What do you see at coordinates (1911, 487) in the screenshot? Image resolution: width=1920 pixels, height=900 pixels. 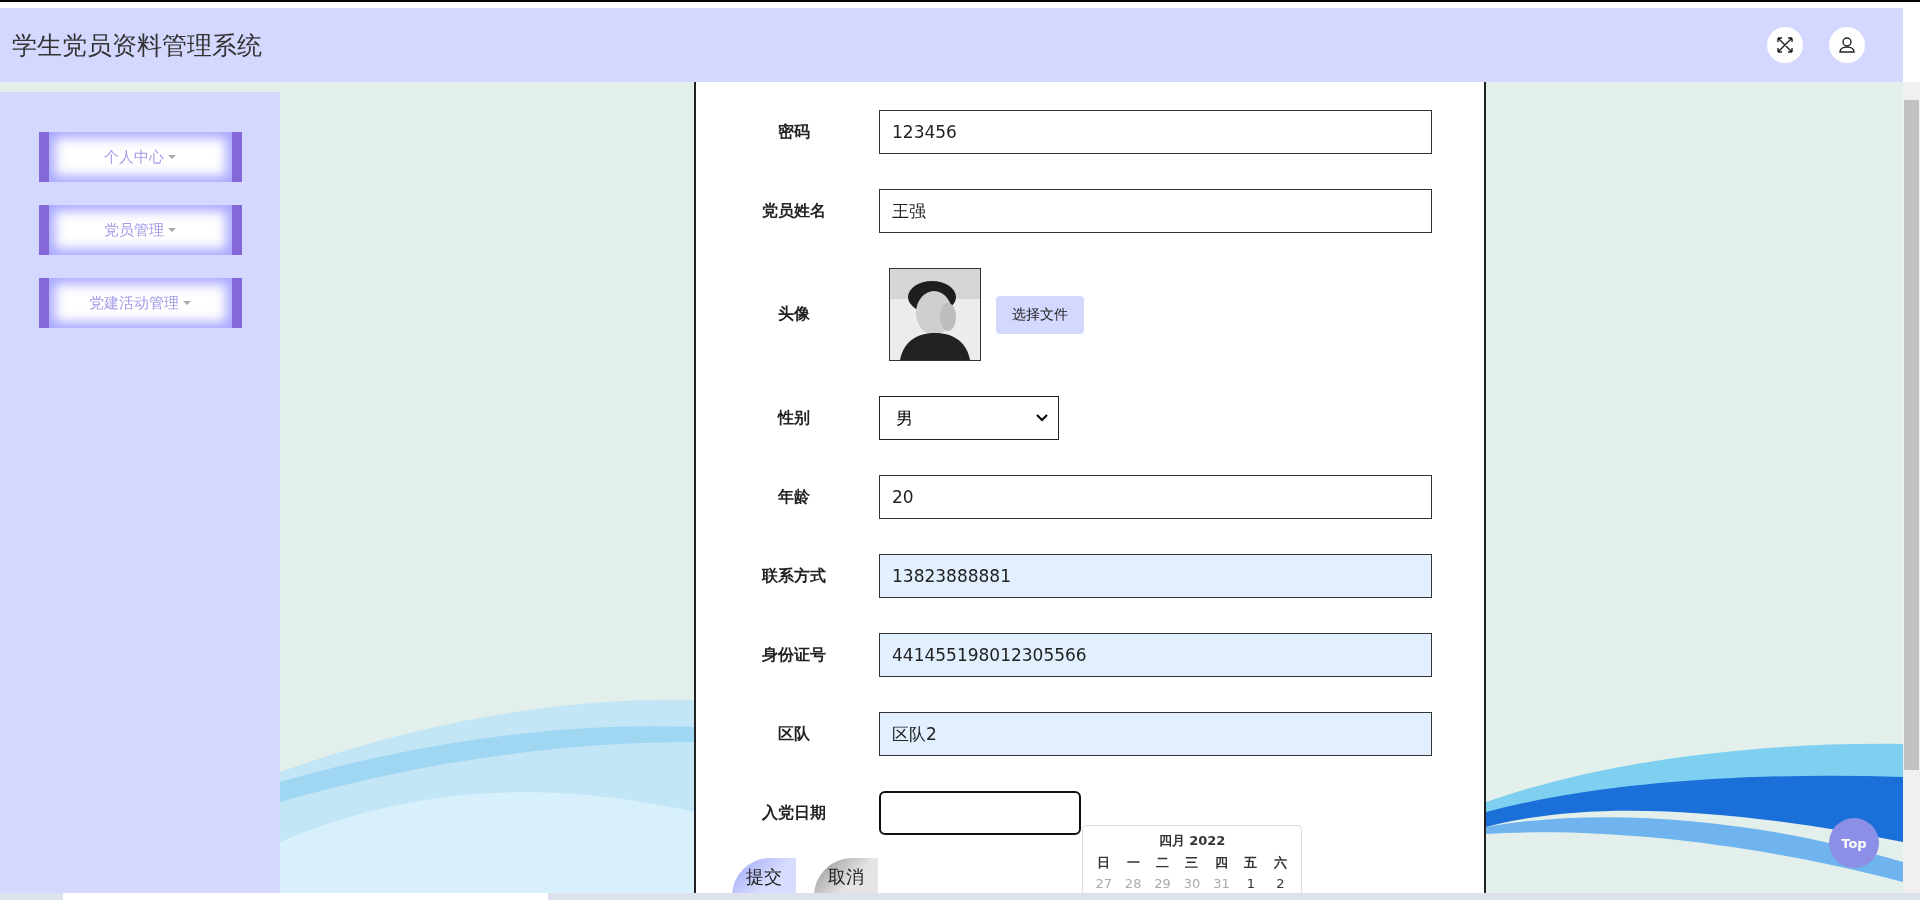 I see `scrollbar` at bounding box center [1911, 487].